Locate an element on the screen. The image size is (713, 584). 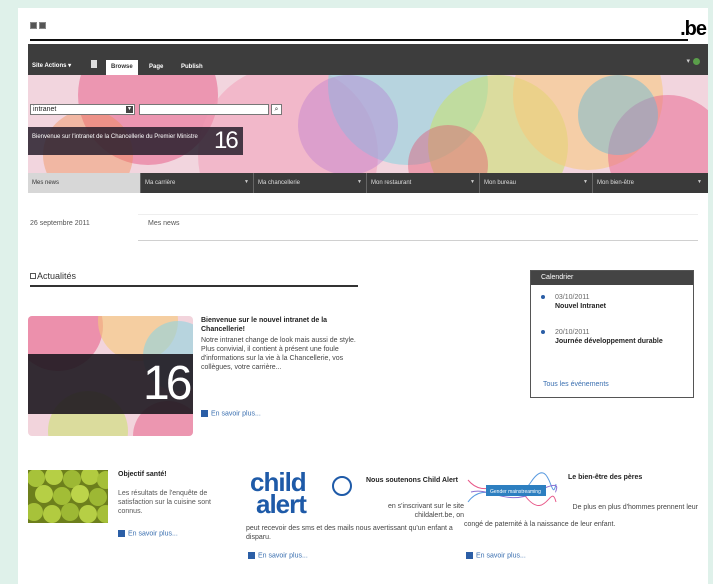
gender-logo-artwork: Gender mainstreaming is located at coordinates (512, 489).